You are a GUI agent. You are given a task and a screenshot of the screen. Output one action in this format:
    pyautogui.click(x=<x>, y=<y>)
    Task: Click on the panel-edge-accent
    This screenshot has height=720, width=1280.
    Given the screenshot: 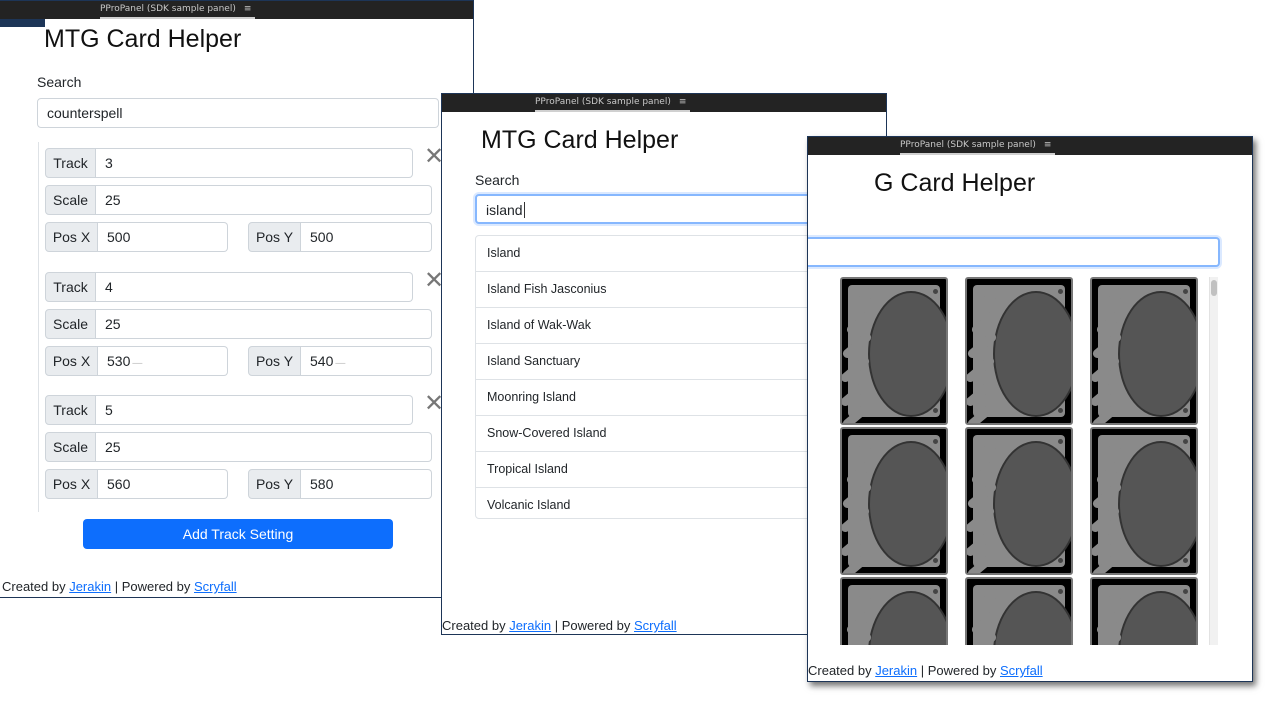 What is the action you would take?
    pyautogui.click(x=22, y=23)
    